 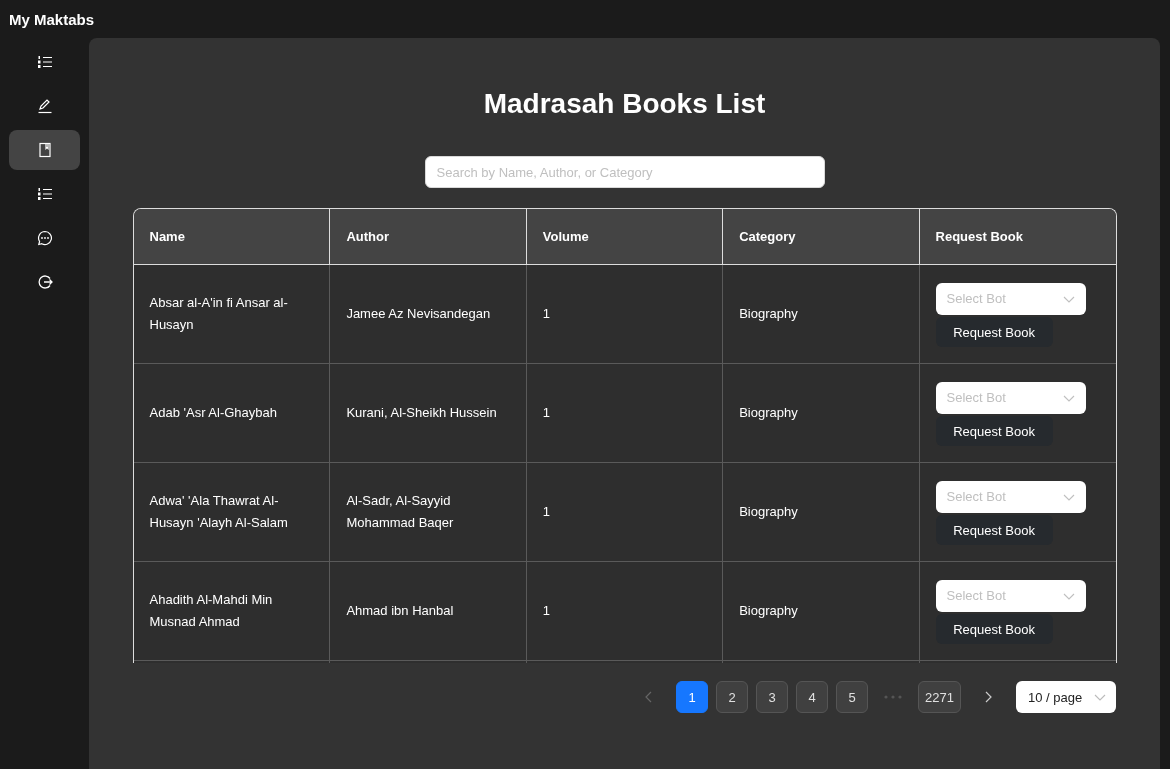 I want to click on chat-bubble-icon, so click(x=44, y=238).